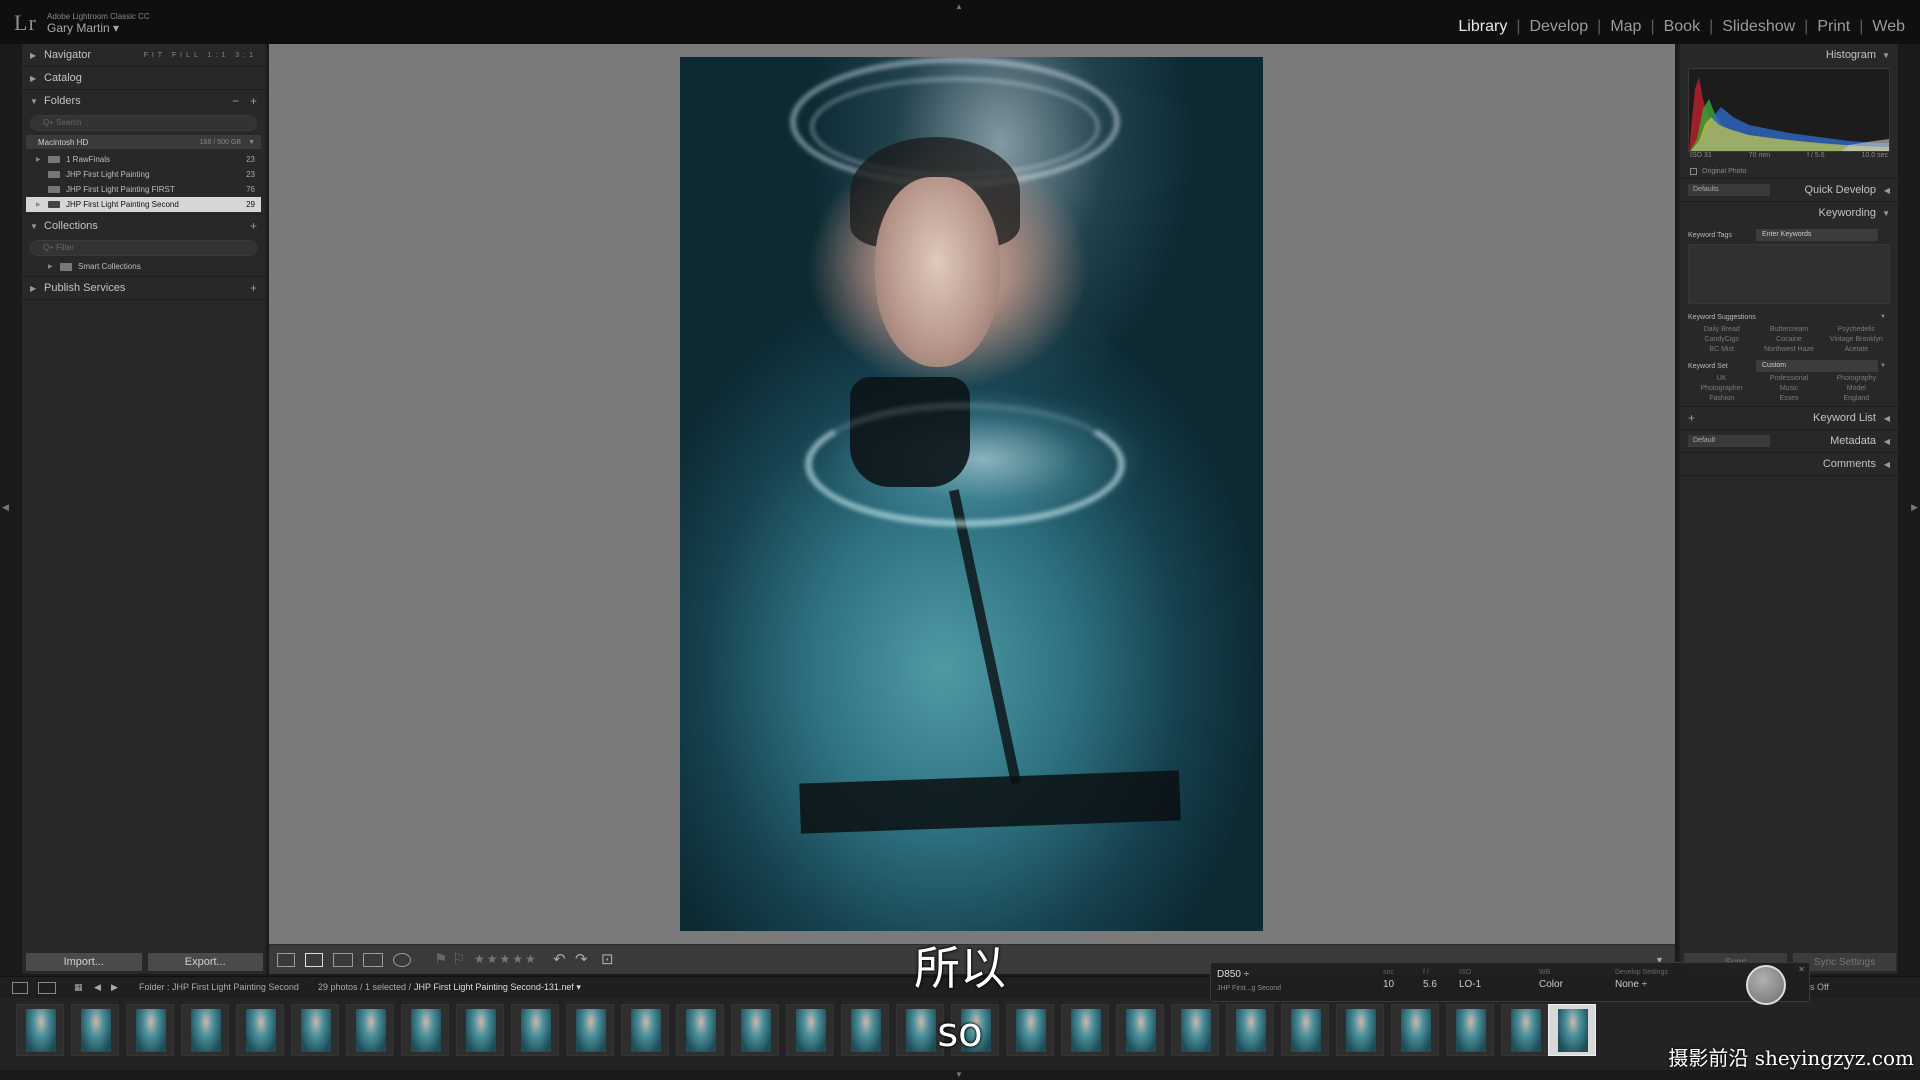  I want to click on histogram-header: Histogram ▼, so click(1789, 55).